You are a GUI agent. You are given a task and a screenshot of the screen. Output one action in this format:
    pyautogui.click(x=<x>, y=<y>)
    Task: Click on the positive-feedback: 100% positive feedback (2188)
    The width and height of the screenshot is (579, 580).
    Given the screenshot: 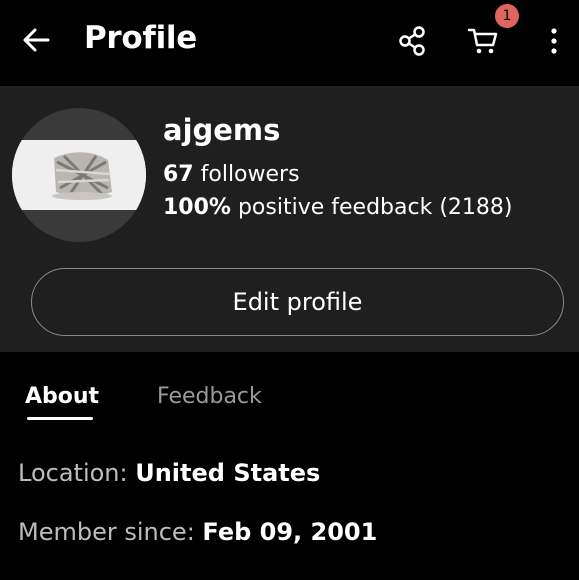 What is the action you would take?
    pyautogui.click(x=337, y=207)
    